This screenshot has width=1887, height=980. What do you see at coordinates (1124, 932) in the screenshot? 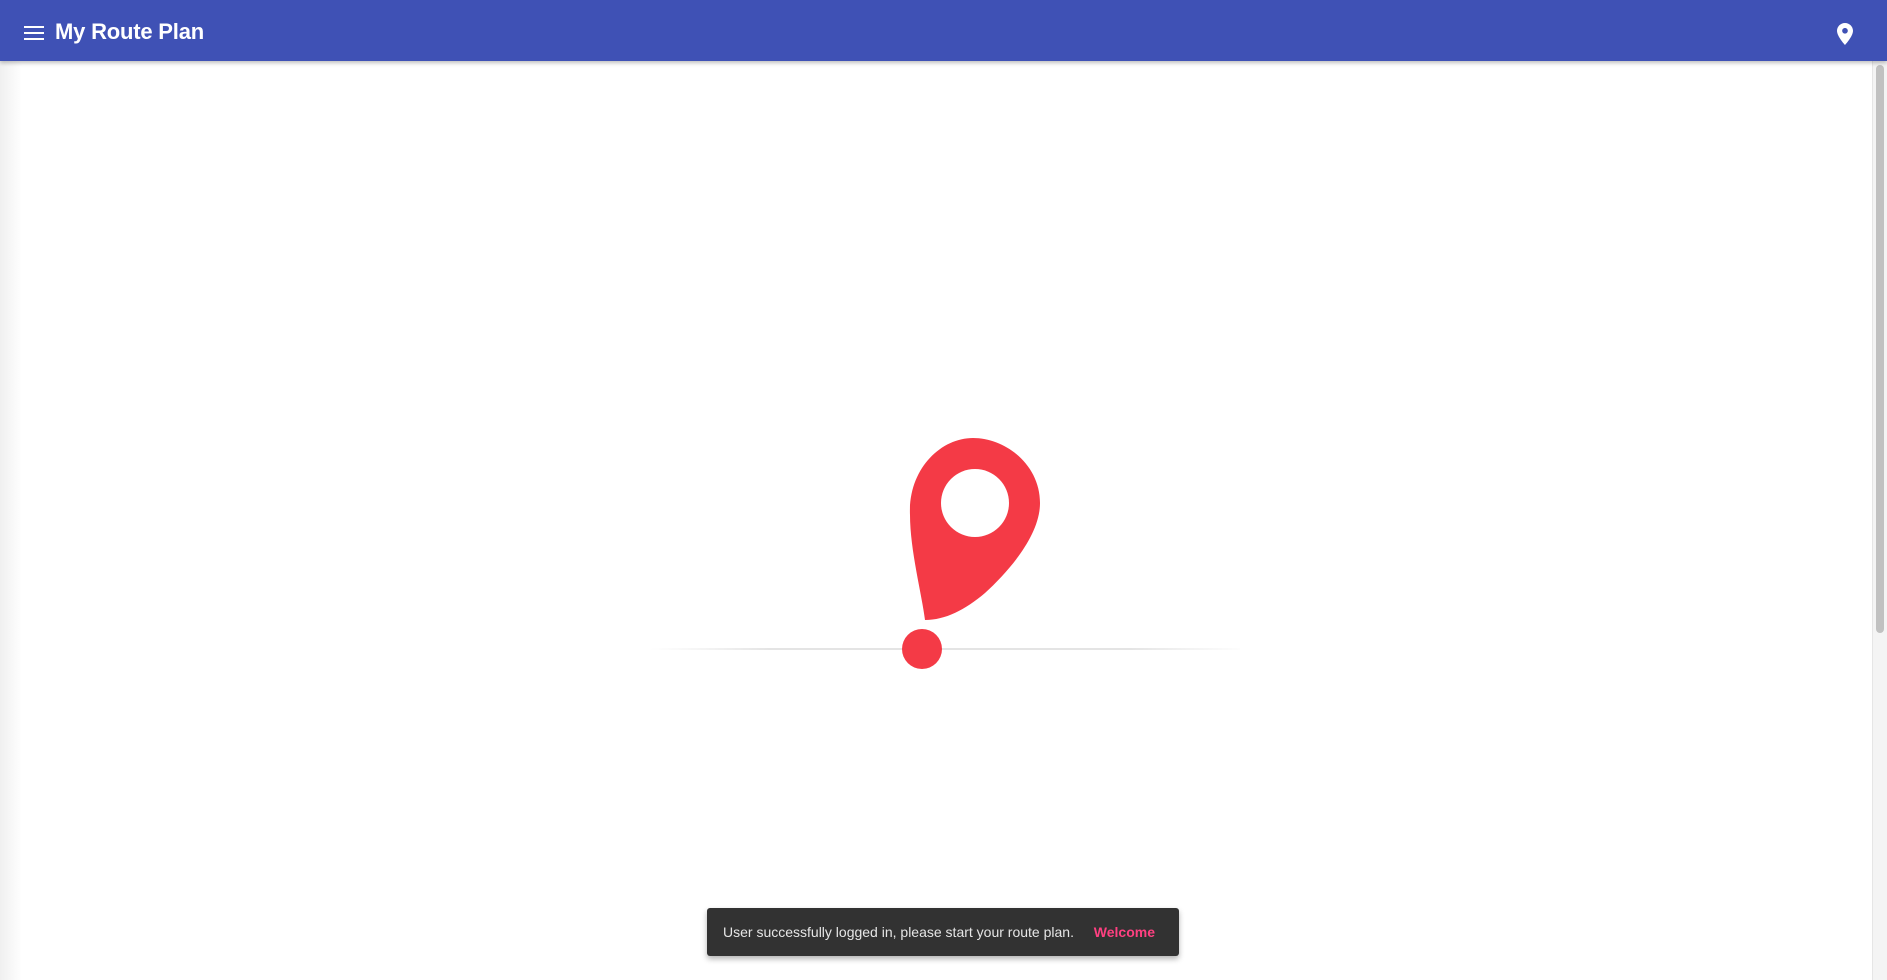
I see `snackbar-welcome-action: Welcome` at bounding box center [1124, 932].